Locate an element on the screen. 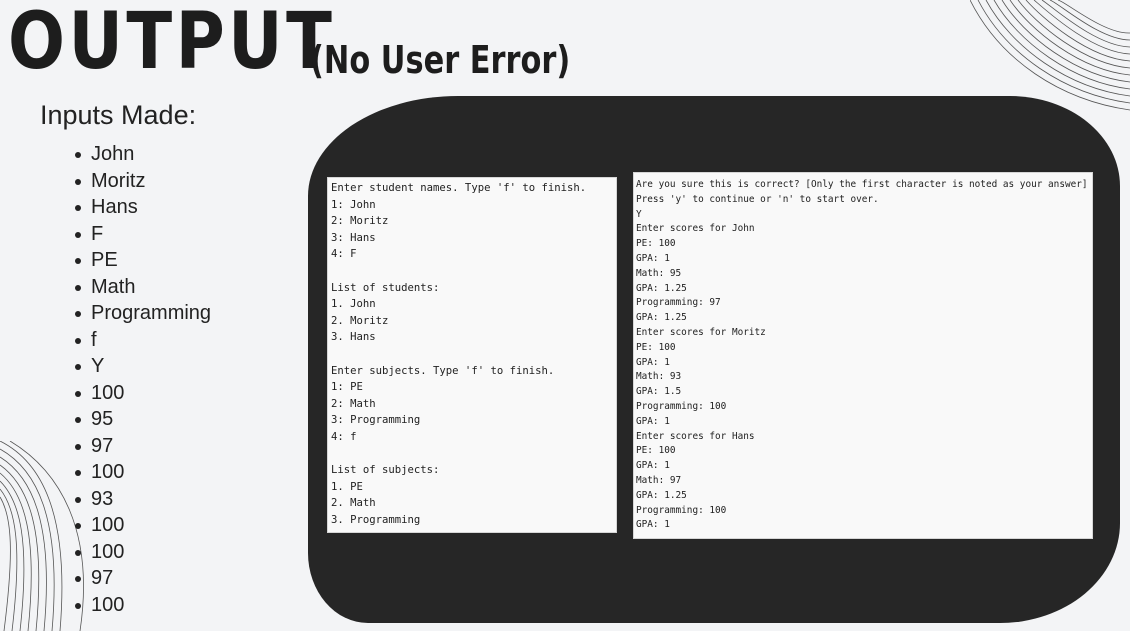 The image size is (1130, 631). console-line: 2: Moritz is located at coordinates (360, 221).